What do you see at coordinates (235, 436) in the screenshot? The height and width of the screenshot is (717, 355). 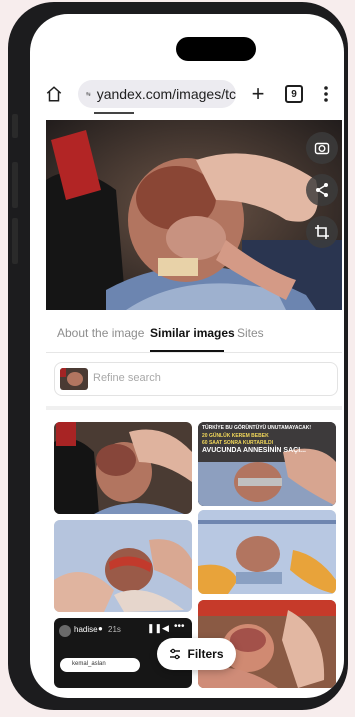 I see `news-headline-2: 20 GÜNLÜK KEREM BEBEK` at bounding box center [235, 436].